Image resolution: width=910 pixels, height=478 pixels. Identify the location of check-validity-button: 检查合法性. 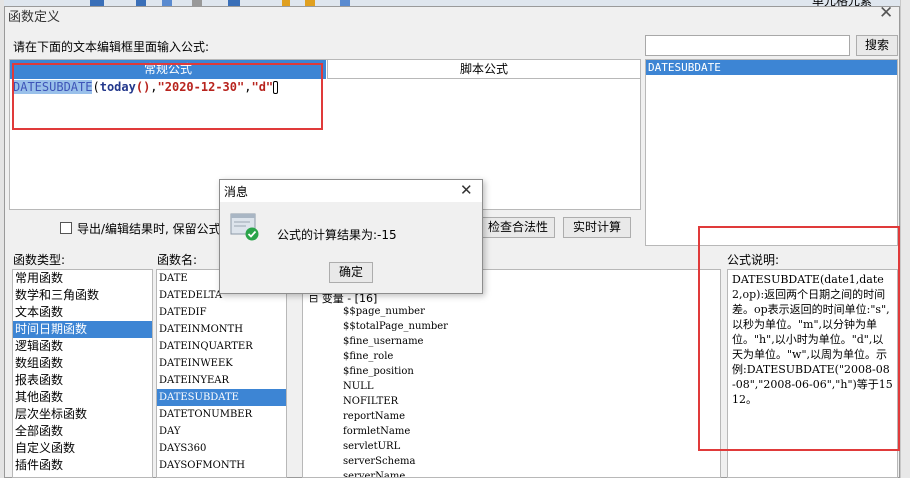
(518, 227).